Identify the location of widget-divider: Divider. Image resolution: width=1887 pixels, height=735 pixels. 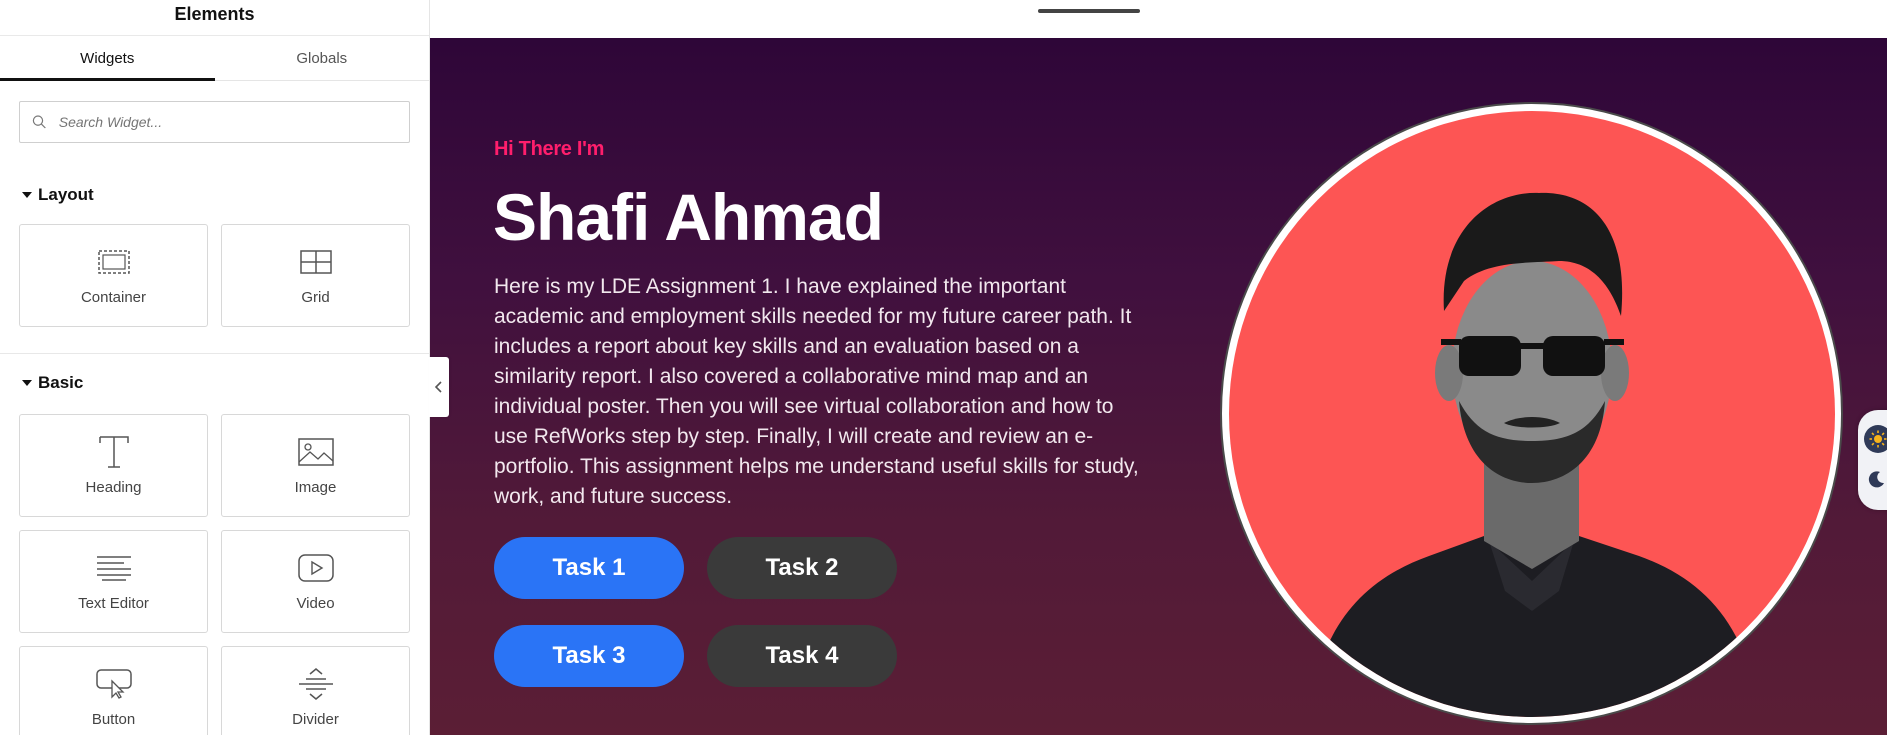
(315, 690).